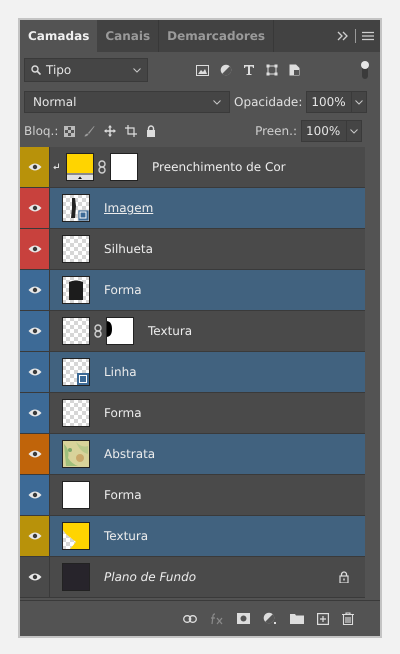 The height and width of the screenshot is (654, 400). I want to click on filter-toggle-icon, so click(365, 70).